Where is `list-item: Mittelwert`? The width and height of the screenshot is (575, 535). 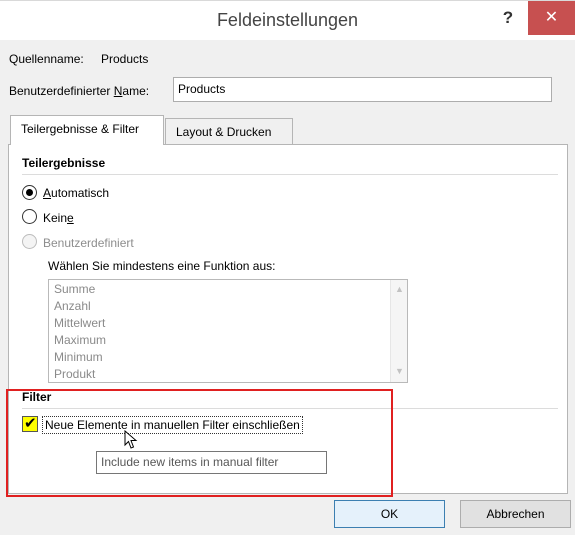 list-item: Mittelwert is located at coordinates (79, 323).